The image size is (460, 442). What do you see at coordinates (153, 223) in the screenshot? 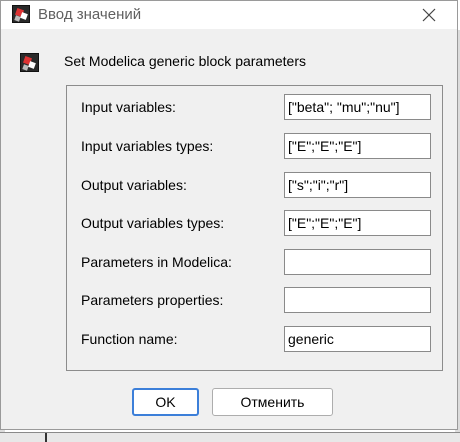
I see `field-label: Output variables types:` at bounding box center [153, 223].